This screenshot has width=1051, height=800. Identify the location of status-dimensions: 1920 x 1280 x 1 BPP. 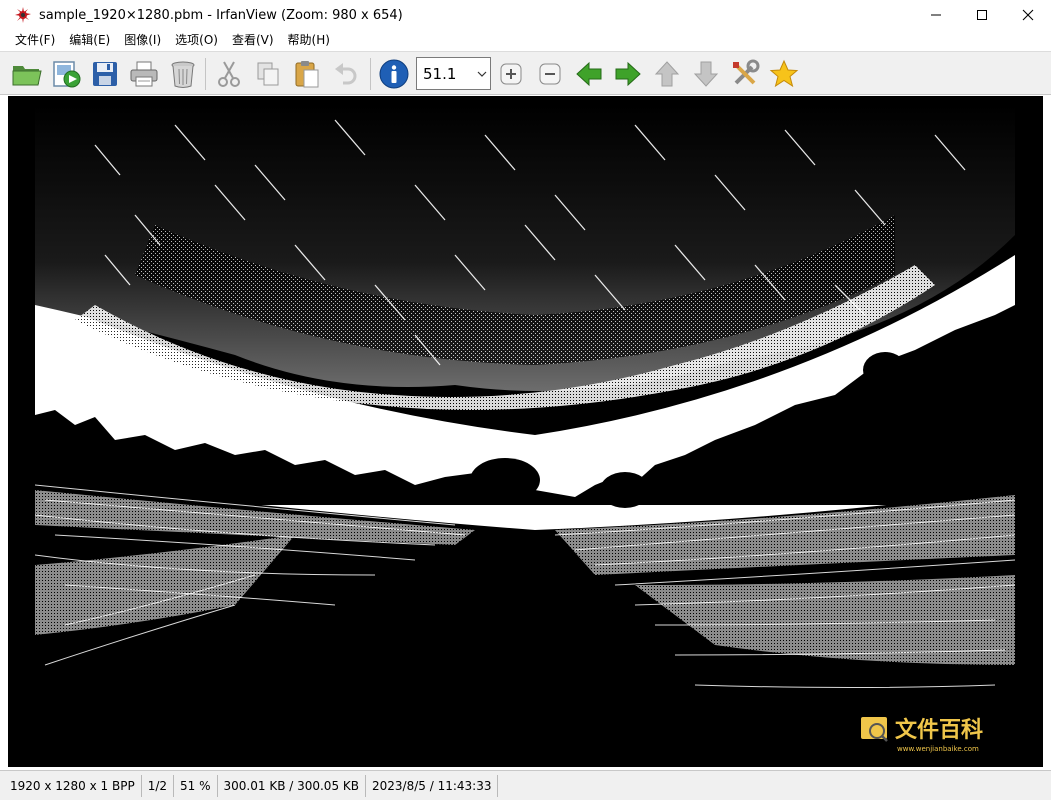
(73, 785).